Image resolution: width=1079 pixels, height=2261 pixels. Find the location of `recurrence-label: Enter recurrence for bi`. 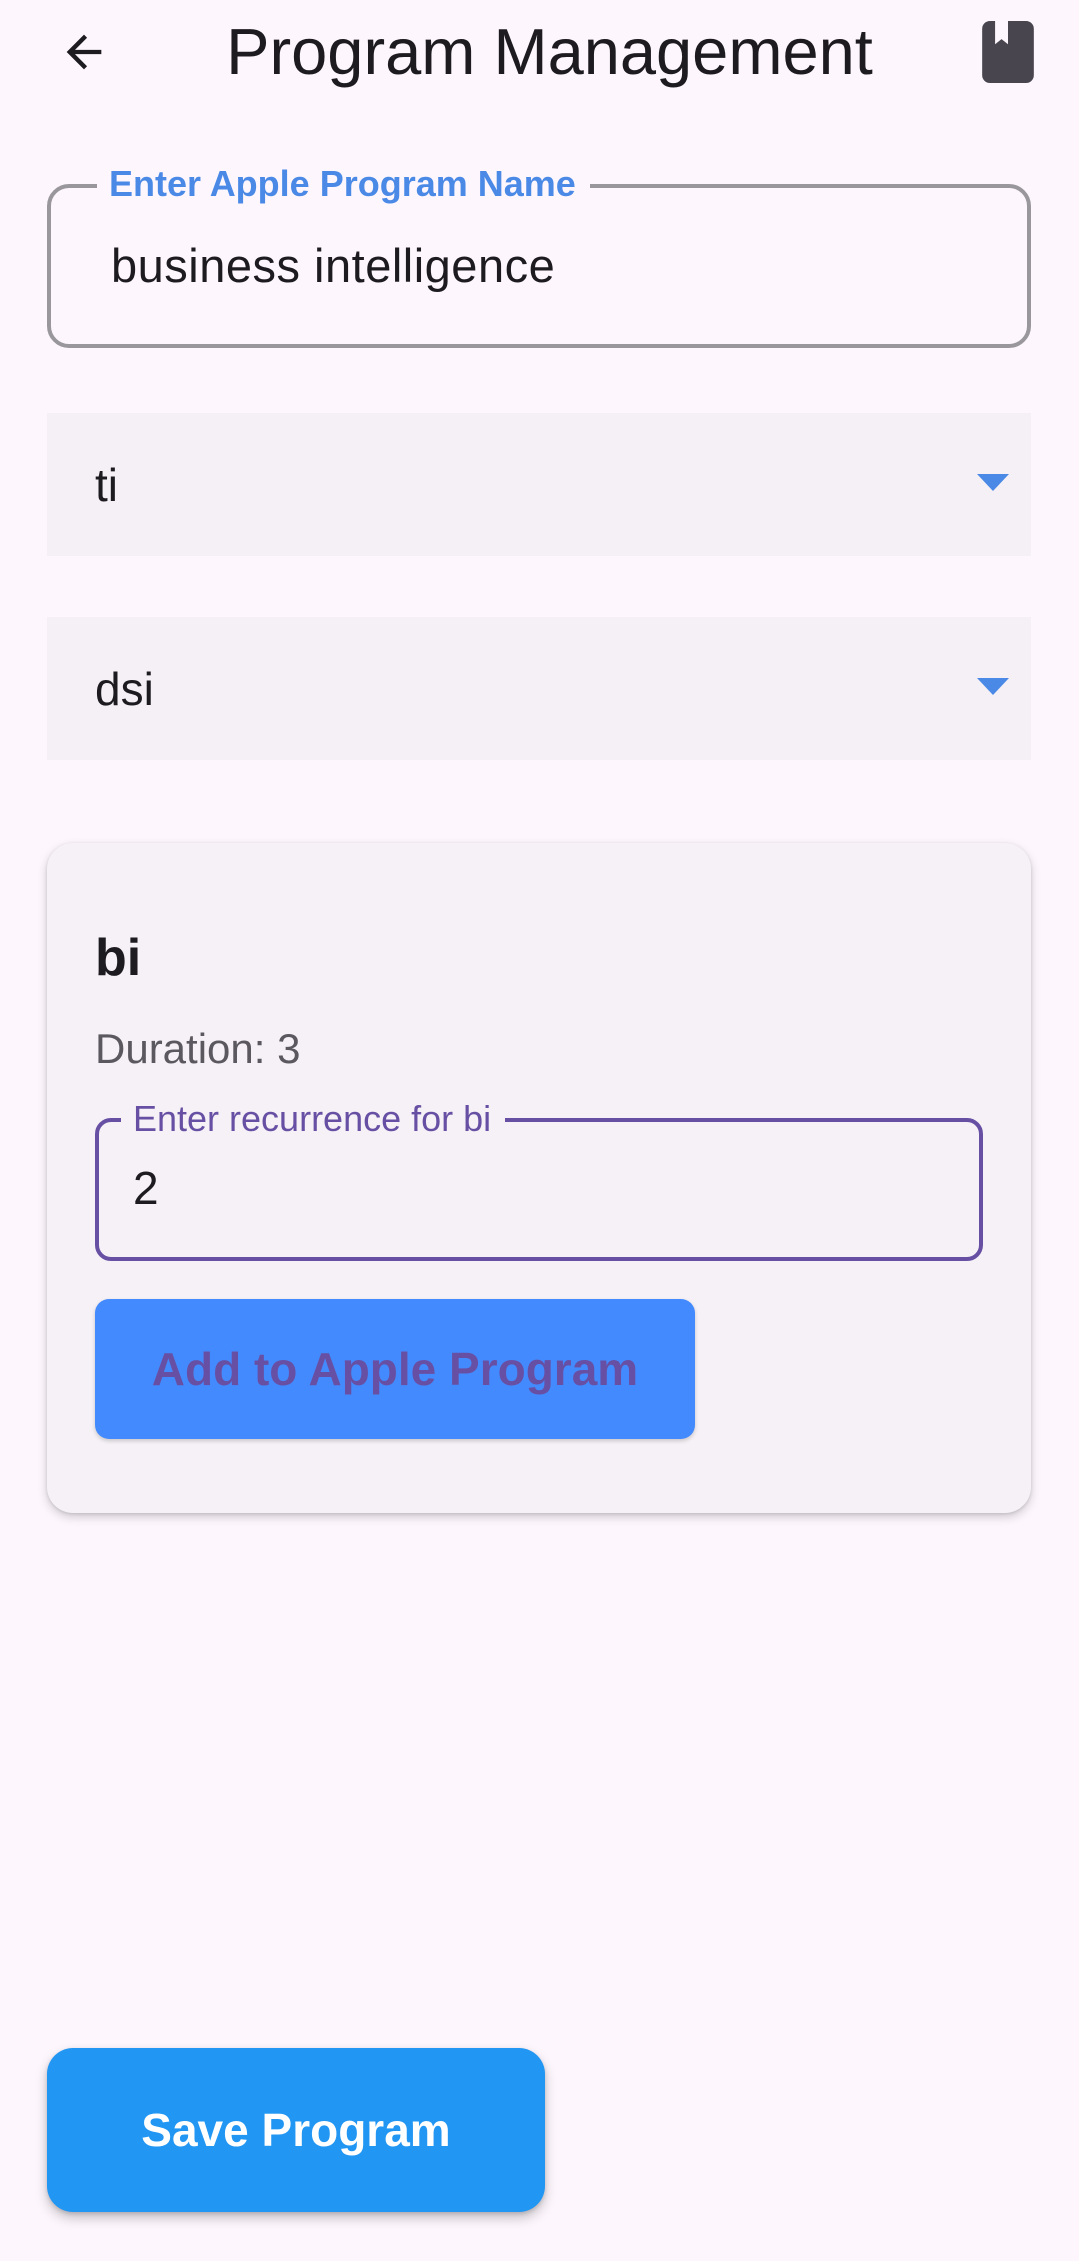

recurrence-label: Enter recurrence for bi is located at coordinates (313, 1119).